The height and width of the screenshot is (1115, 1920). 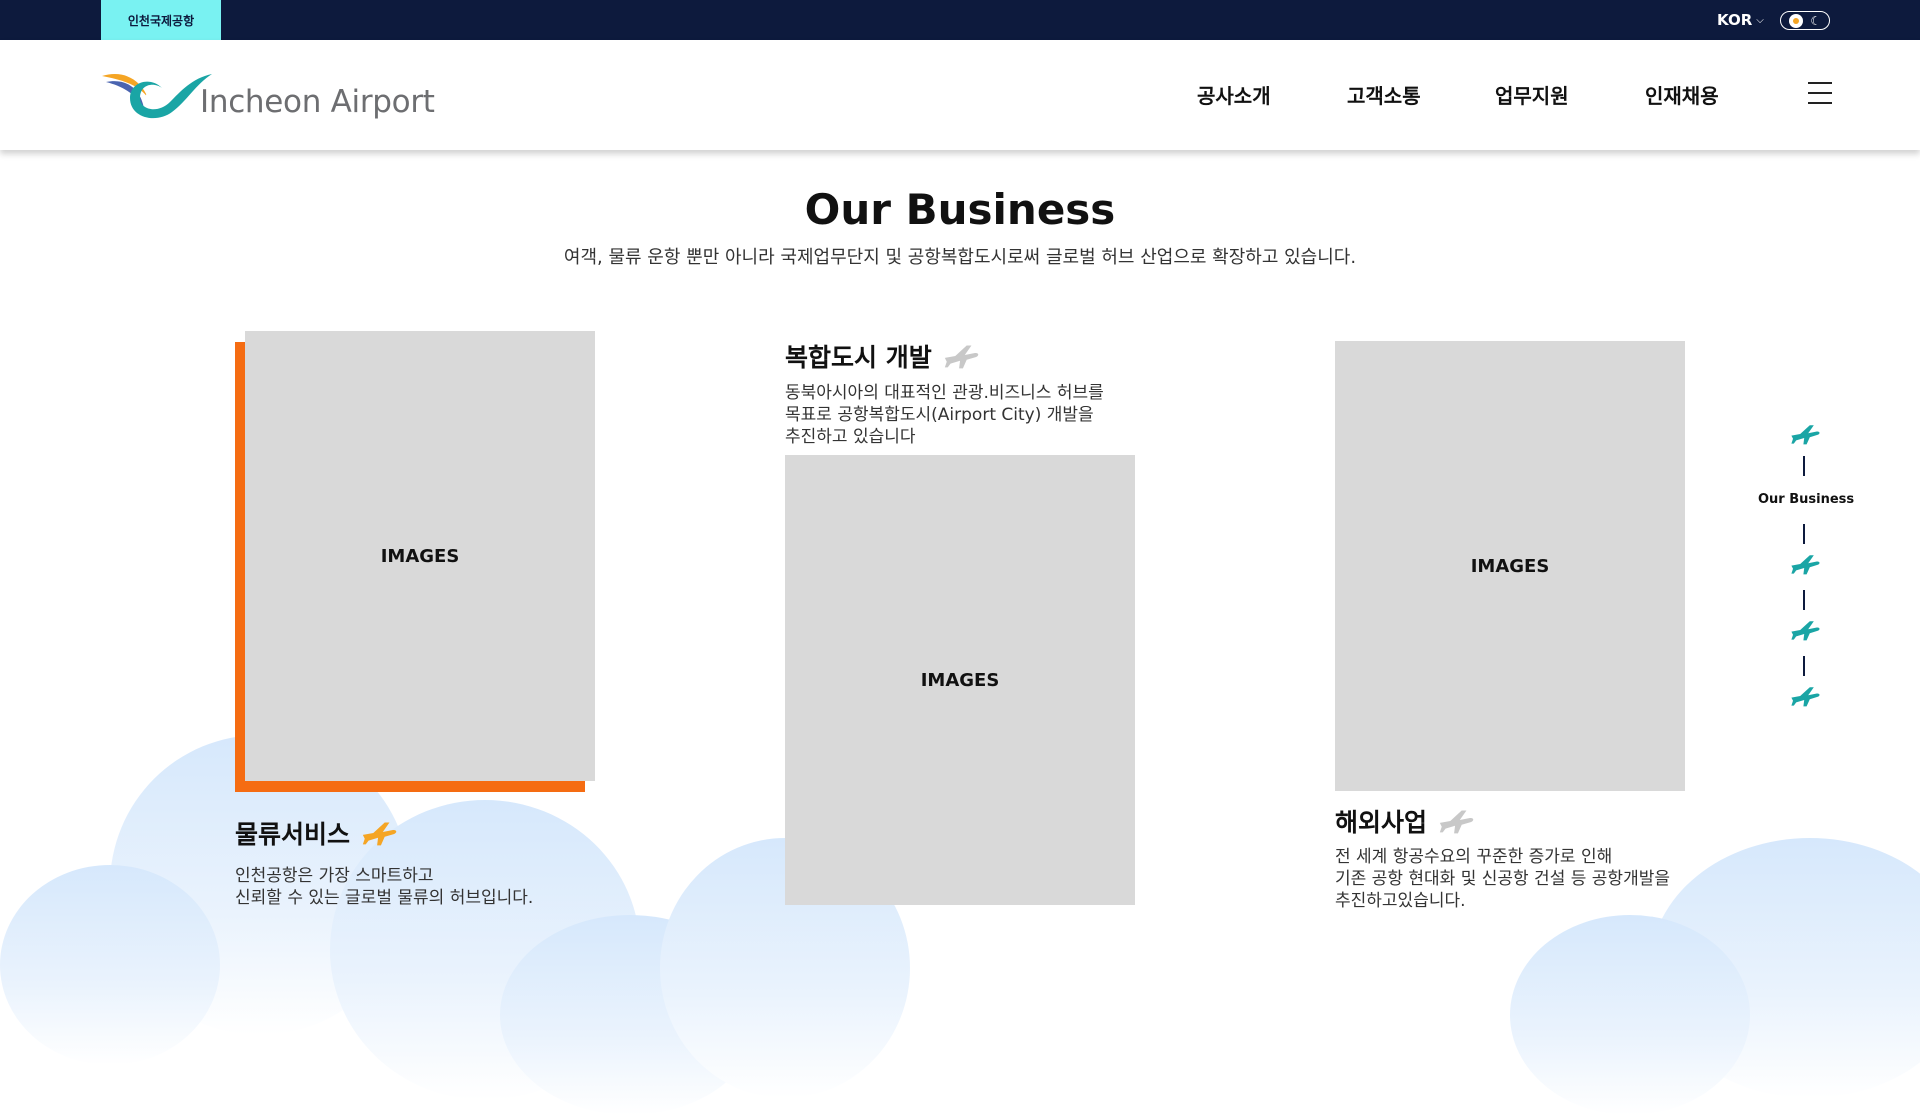 What do you see at coordinates (858, 357) in the screenshot?
I see `card-title-label: 복합도시 개발` at bounding box center [858, 357].